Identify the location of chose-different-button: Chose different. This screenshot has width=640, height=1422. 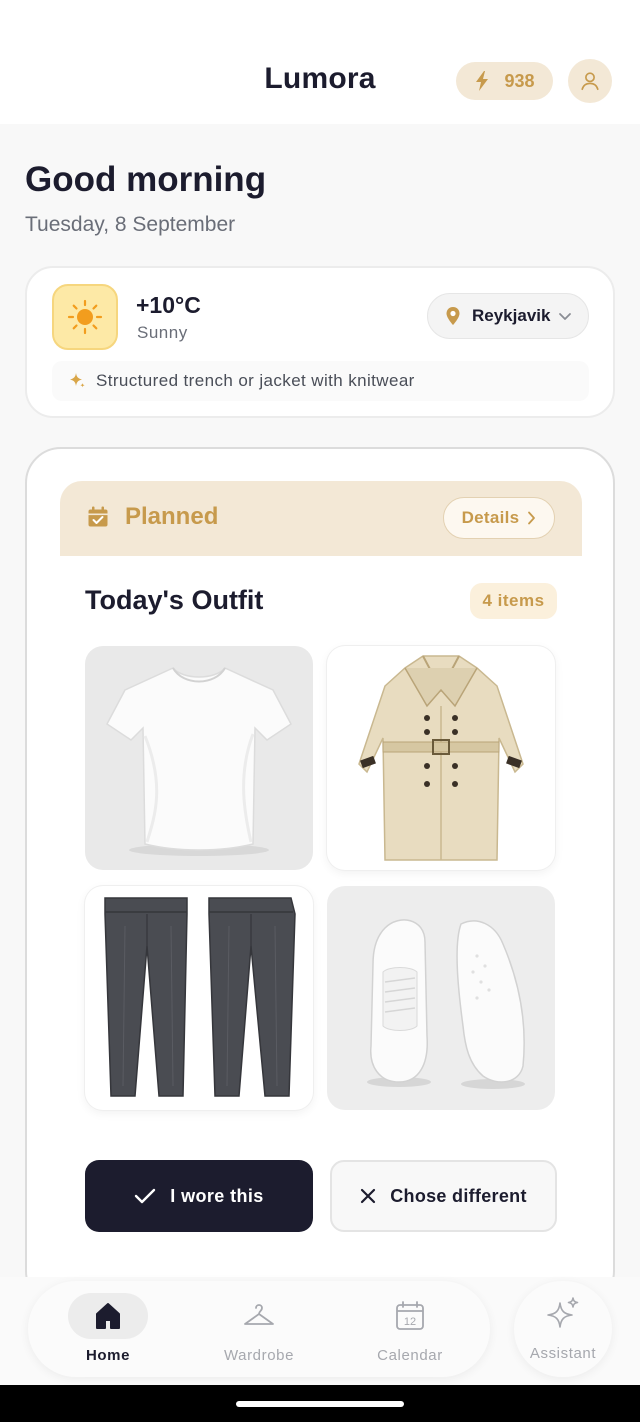
(443, 1196).